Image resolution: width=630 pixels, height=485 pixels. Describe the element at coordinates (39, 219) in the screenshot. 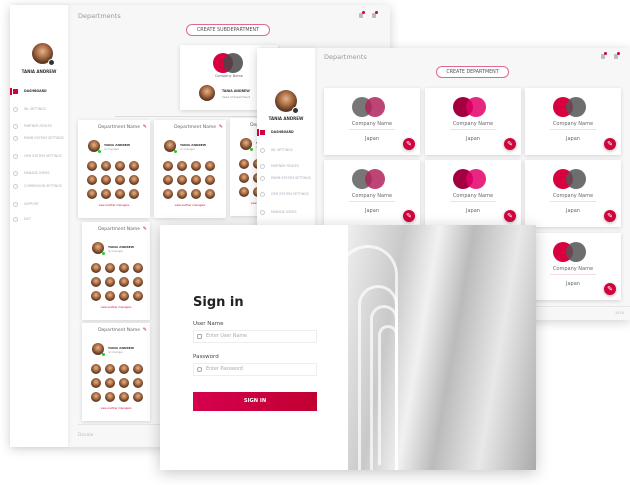

I see `sidebar-item-exit: EXIT` at that location.